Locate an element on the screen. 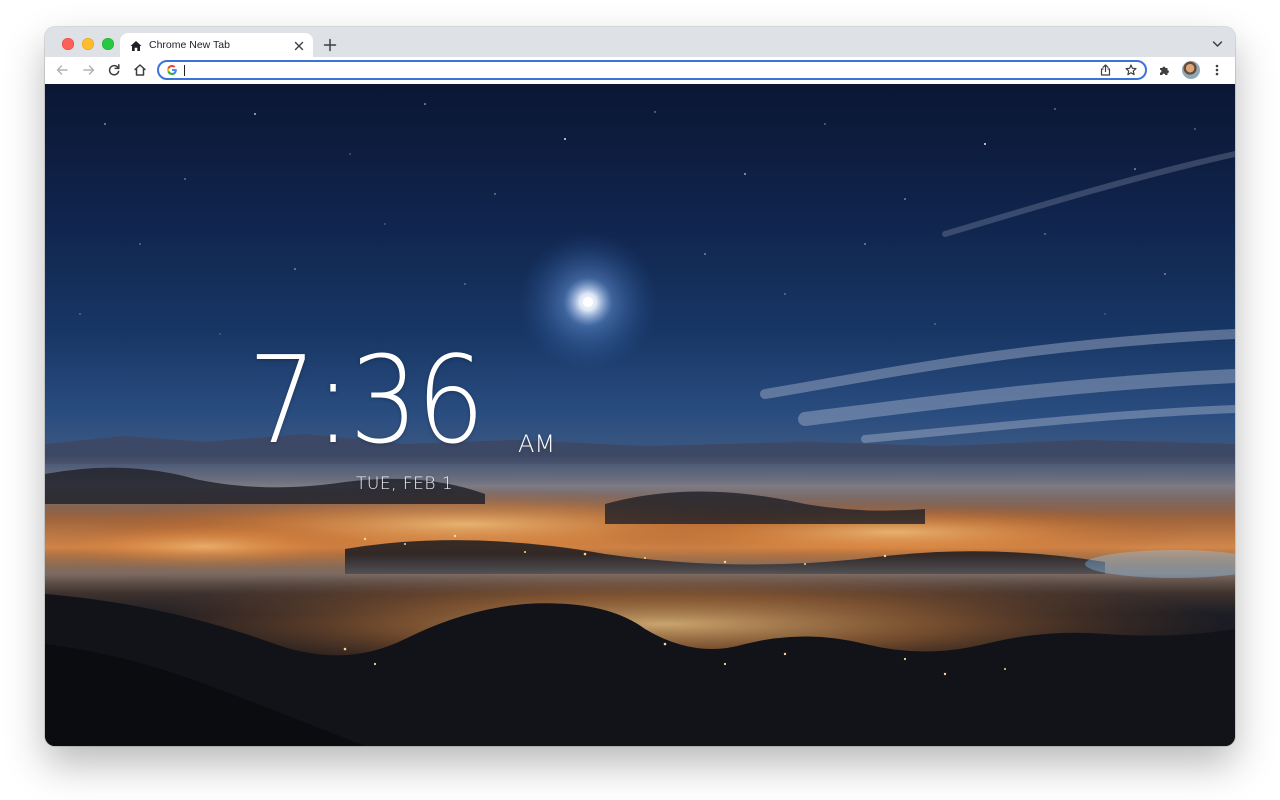 This screenshot has width=1280, height=800. omnibox is located at coordinates (652, 70).